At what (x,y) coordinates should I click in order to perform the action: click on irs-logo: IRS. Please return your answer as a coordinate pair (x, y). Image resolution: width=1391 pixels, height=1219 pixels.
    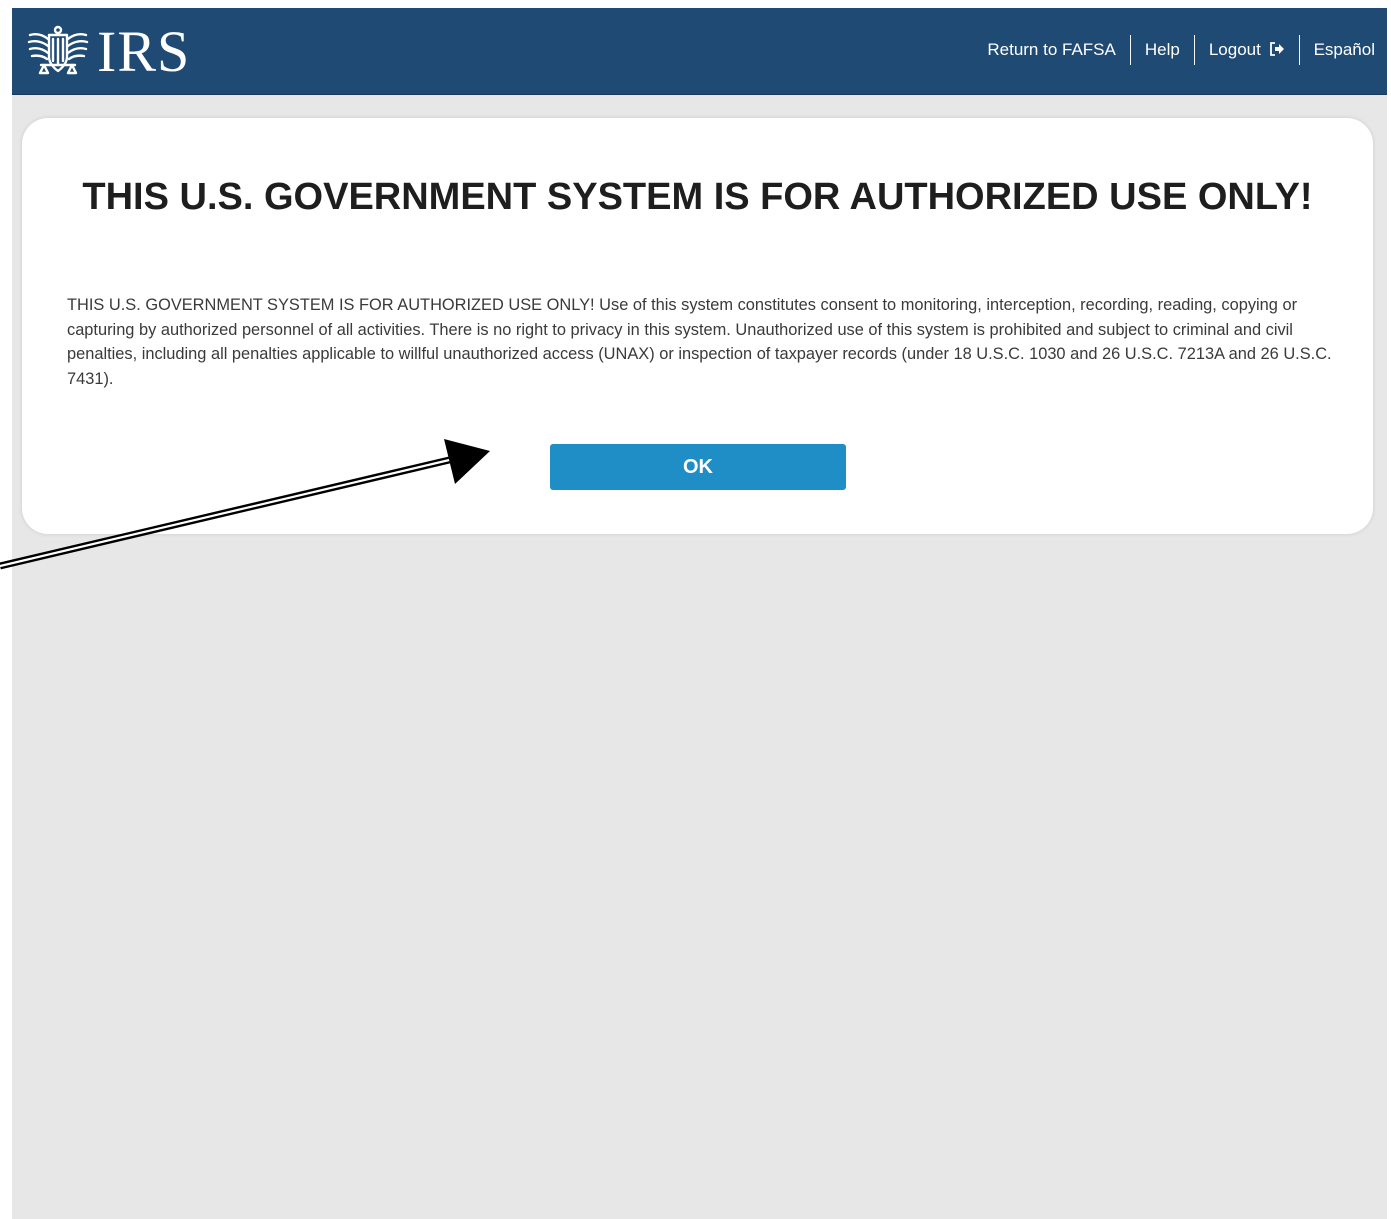
    Looking at the image, I should click on (108, 52).